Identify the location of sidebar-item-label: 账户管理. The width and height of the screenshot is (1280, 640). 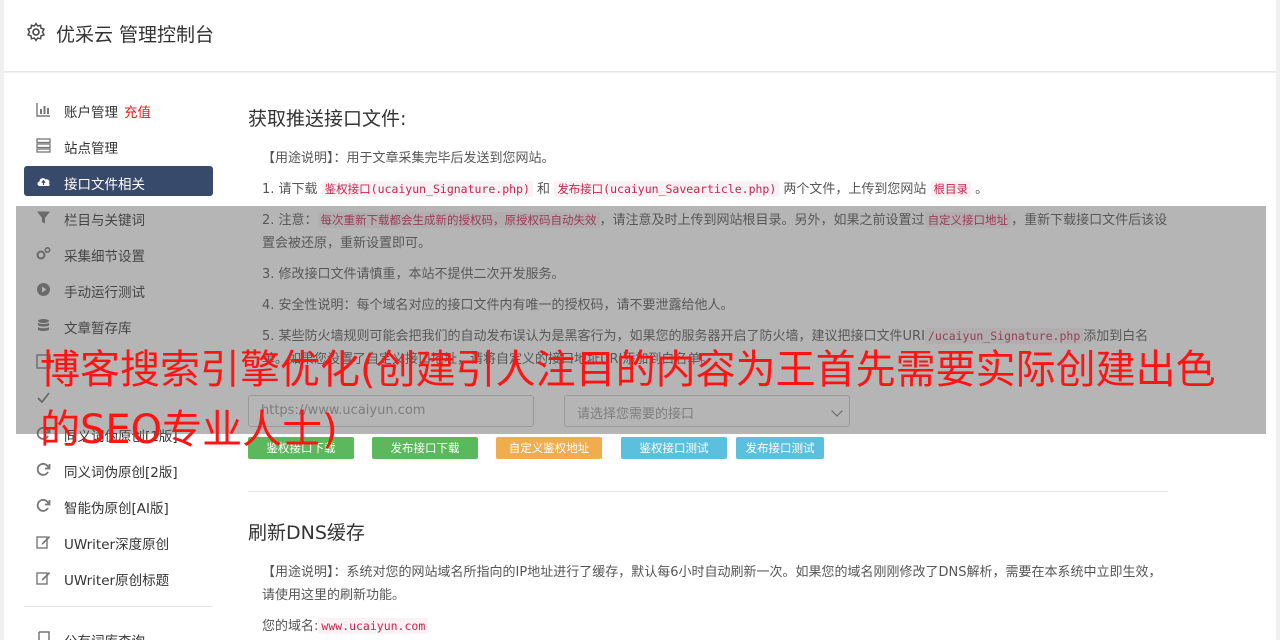
(91, 113).